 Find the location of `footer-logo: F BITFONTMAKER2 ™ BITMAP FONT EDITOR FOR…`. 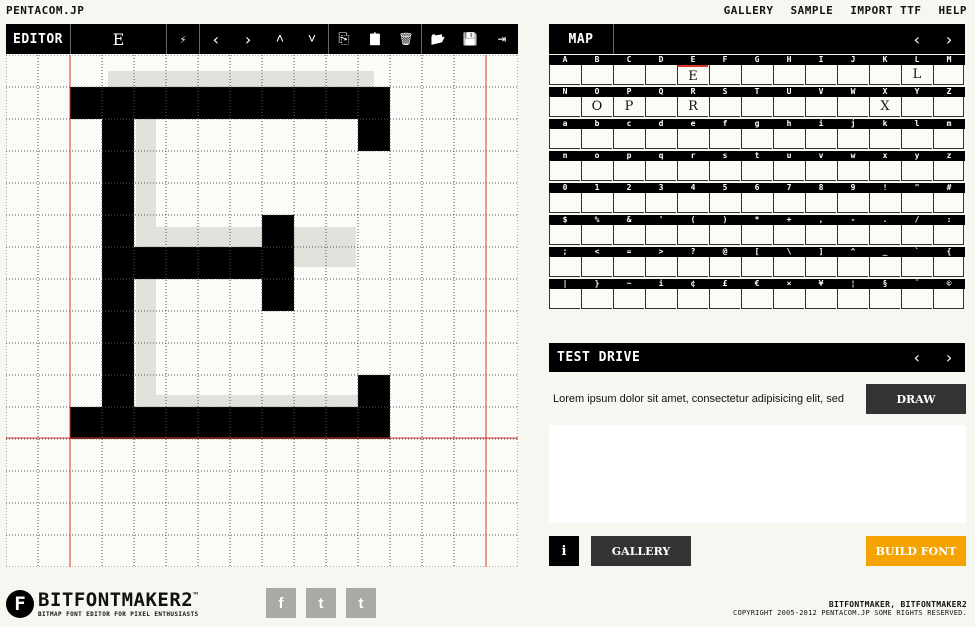

footer-logo: F BITFONTMAKER2 ™ BITMAP FONT EDITOR FOR… is located at coordinates (102, 604).